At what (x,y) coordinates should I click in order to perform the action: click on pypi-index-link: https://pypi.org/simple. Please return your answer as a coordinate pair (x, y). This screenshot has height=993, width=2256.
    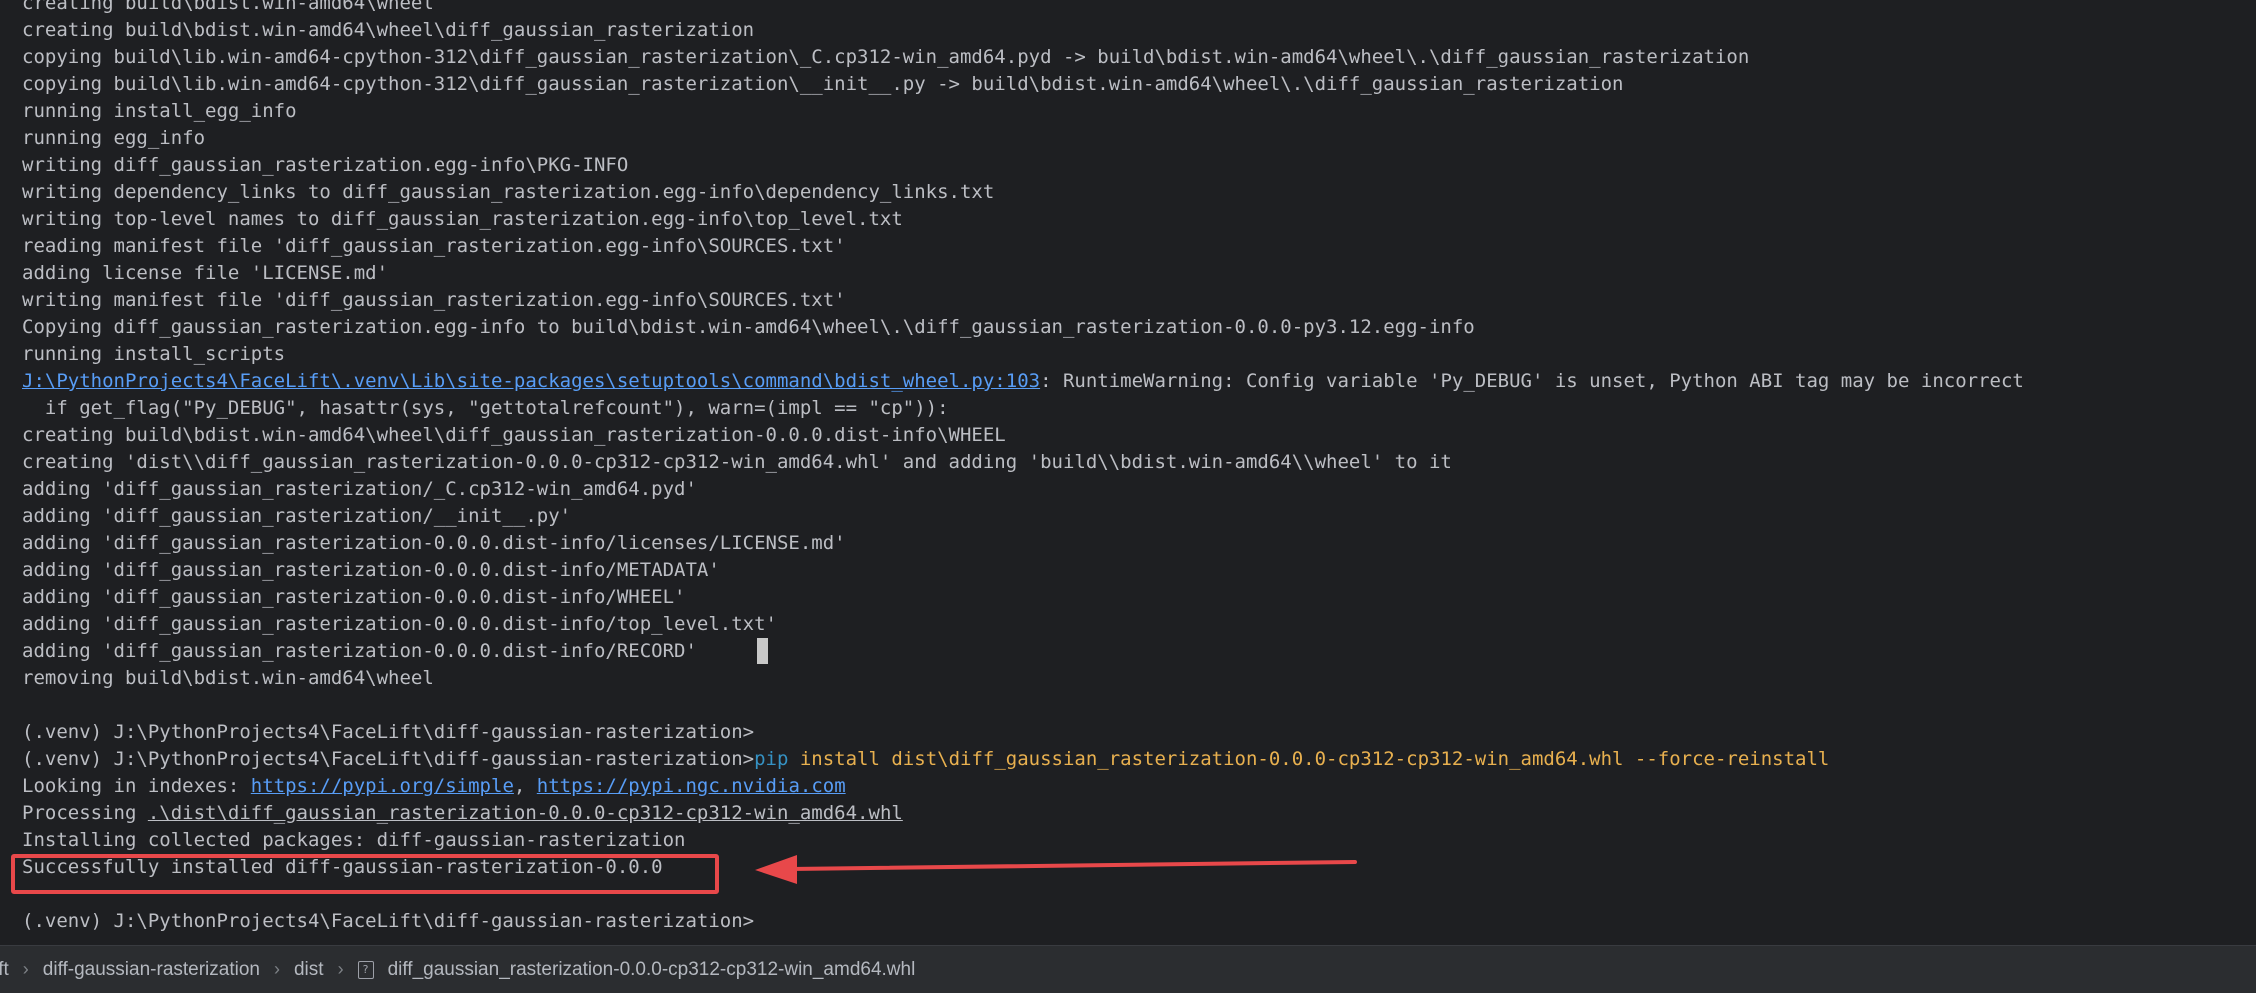
    Looking at the image, I should click on (382, 786).